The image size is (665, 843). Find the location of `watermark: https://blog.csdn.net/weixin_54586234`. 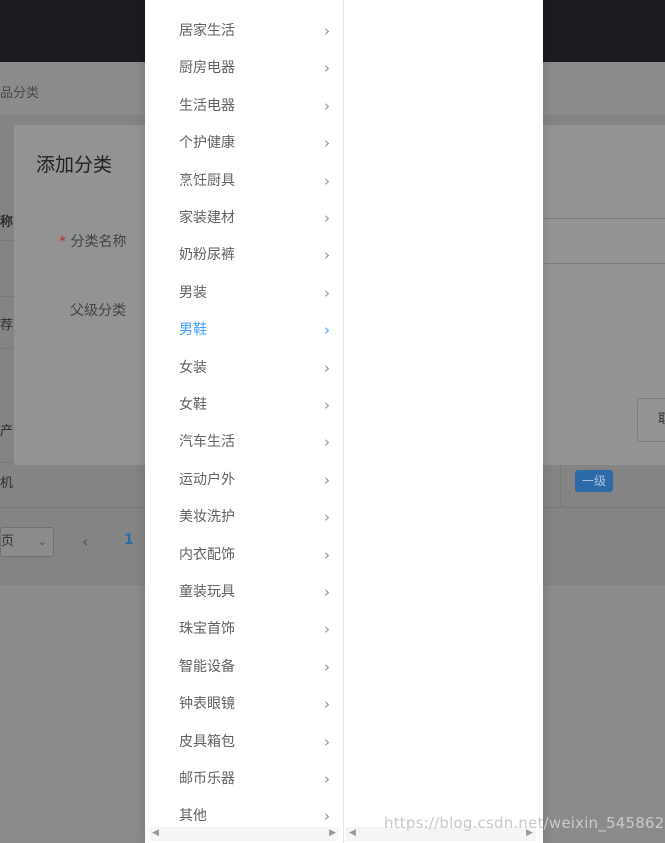

watermark: https://blog.csdn.net/weixin_54586234 is located at coordinates (524, 823).